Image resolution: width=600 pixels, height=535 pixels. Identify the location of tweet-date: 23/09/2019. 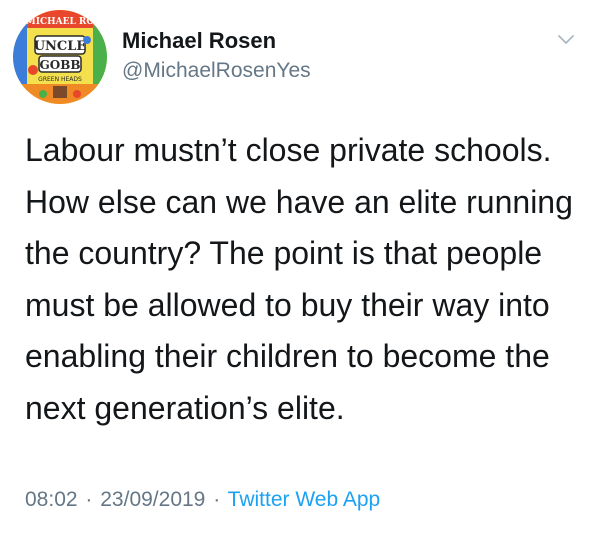
(152, 499).